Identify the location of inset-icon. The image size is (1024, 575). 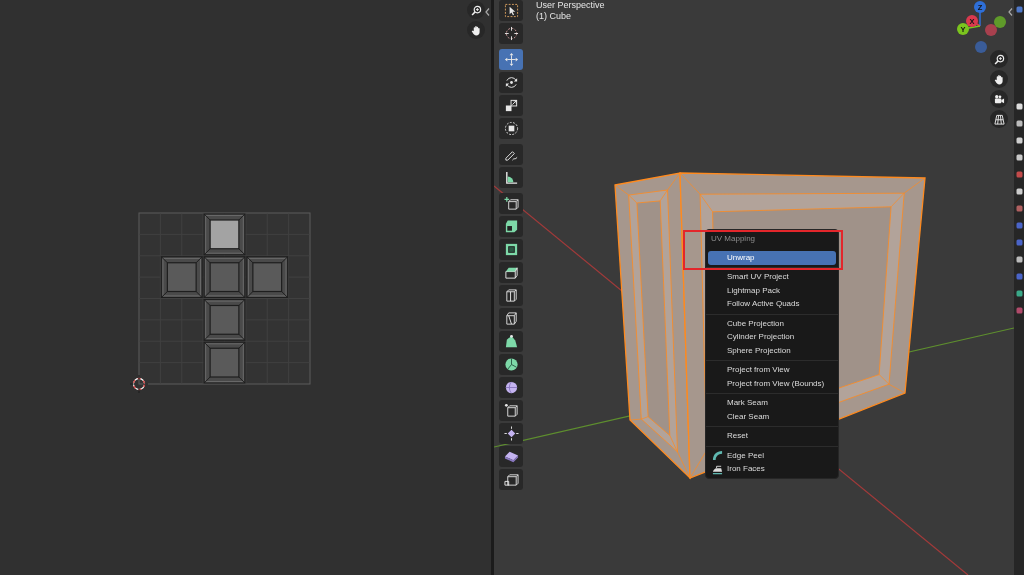
(511, 249).